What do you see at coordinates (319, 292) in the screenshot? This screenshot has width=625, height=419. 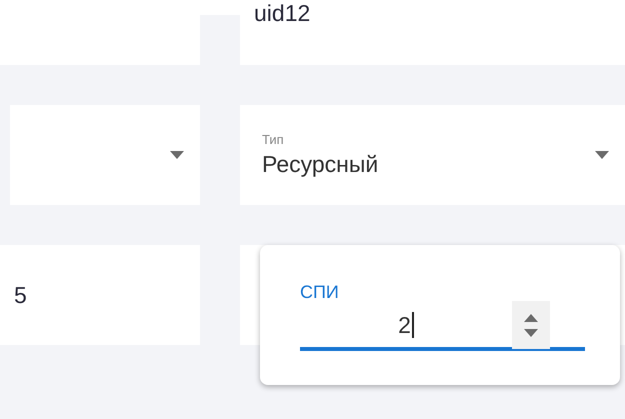 I see `field-label: СПИ` at bounding box center [319, 292].